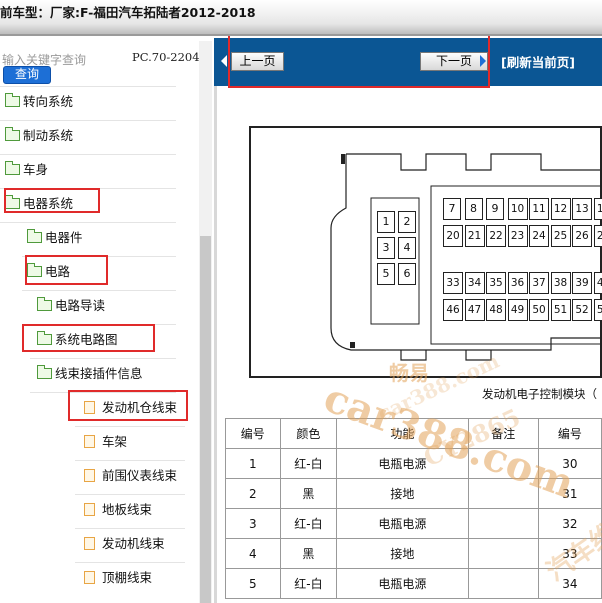 The width and height of the screenshot is (602, 603). What do you see at coordinates (386, 274) in the screenshot?
I see `pin-cell: 5` at bounding box center [386, 274].